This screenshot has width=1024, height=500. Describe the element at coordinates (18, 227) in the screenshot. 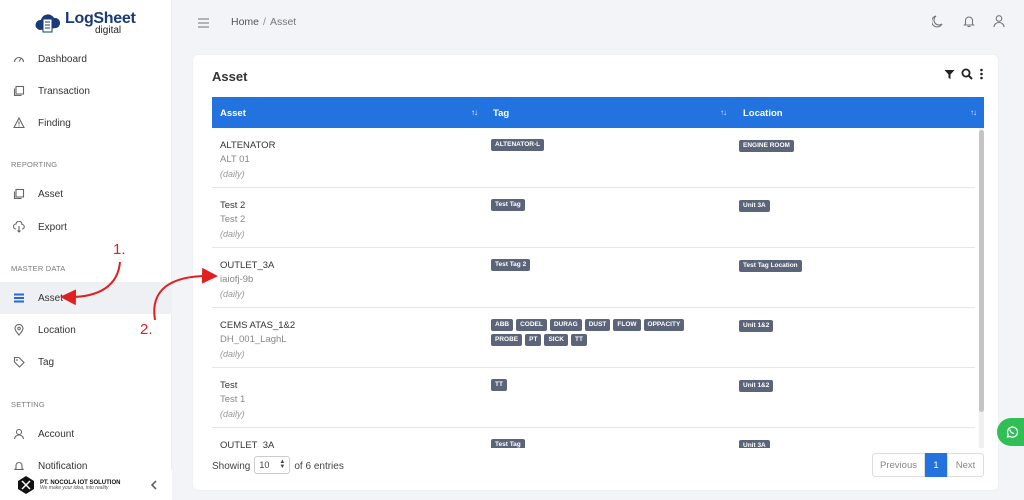

I see `cloud-download-icon` at that location.